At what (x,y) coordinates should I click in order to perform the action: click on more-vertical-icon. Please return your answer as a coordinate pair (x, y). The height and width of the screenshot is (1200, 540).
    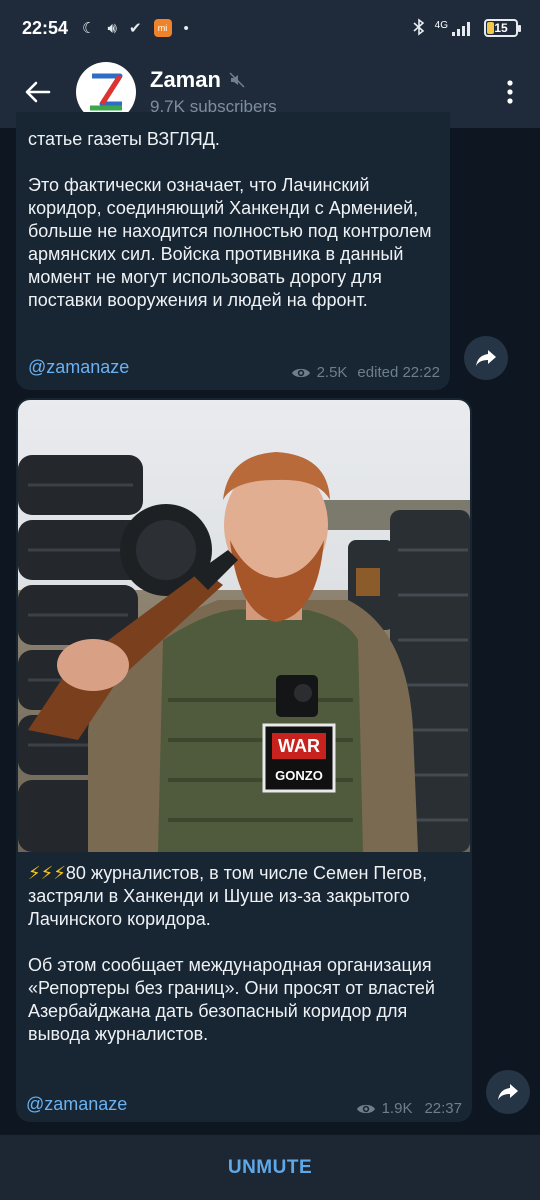
    Looking at the image, I should click on (510, 92).